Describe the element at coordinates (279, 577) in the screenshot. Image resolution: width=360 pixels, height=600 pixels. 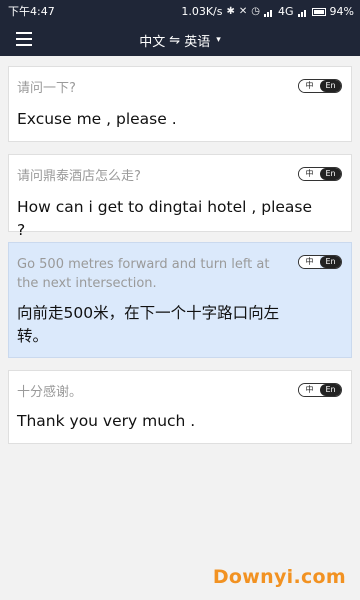
I see `watermark-logo: Downyi.com` at that location.